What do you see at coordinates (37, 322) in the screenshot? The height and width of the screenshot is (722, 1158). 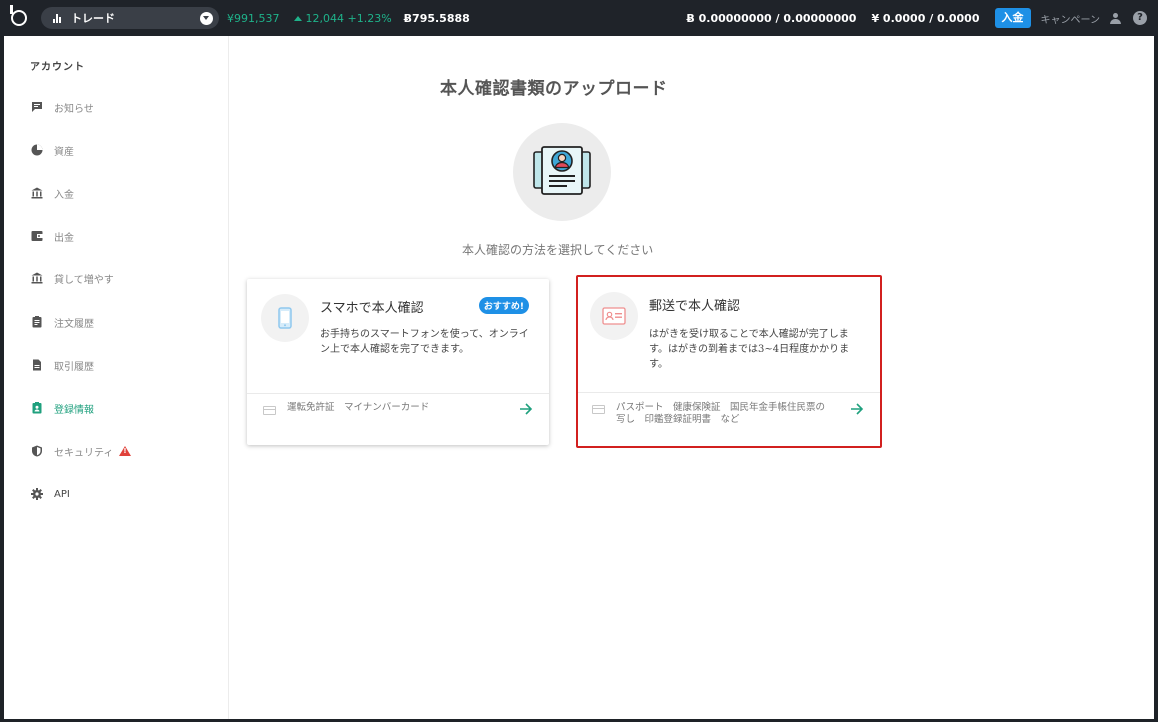 I see `clipboard-icon` at bounding box center [37, 322].